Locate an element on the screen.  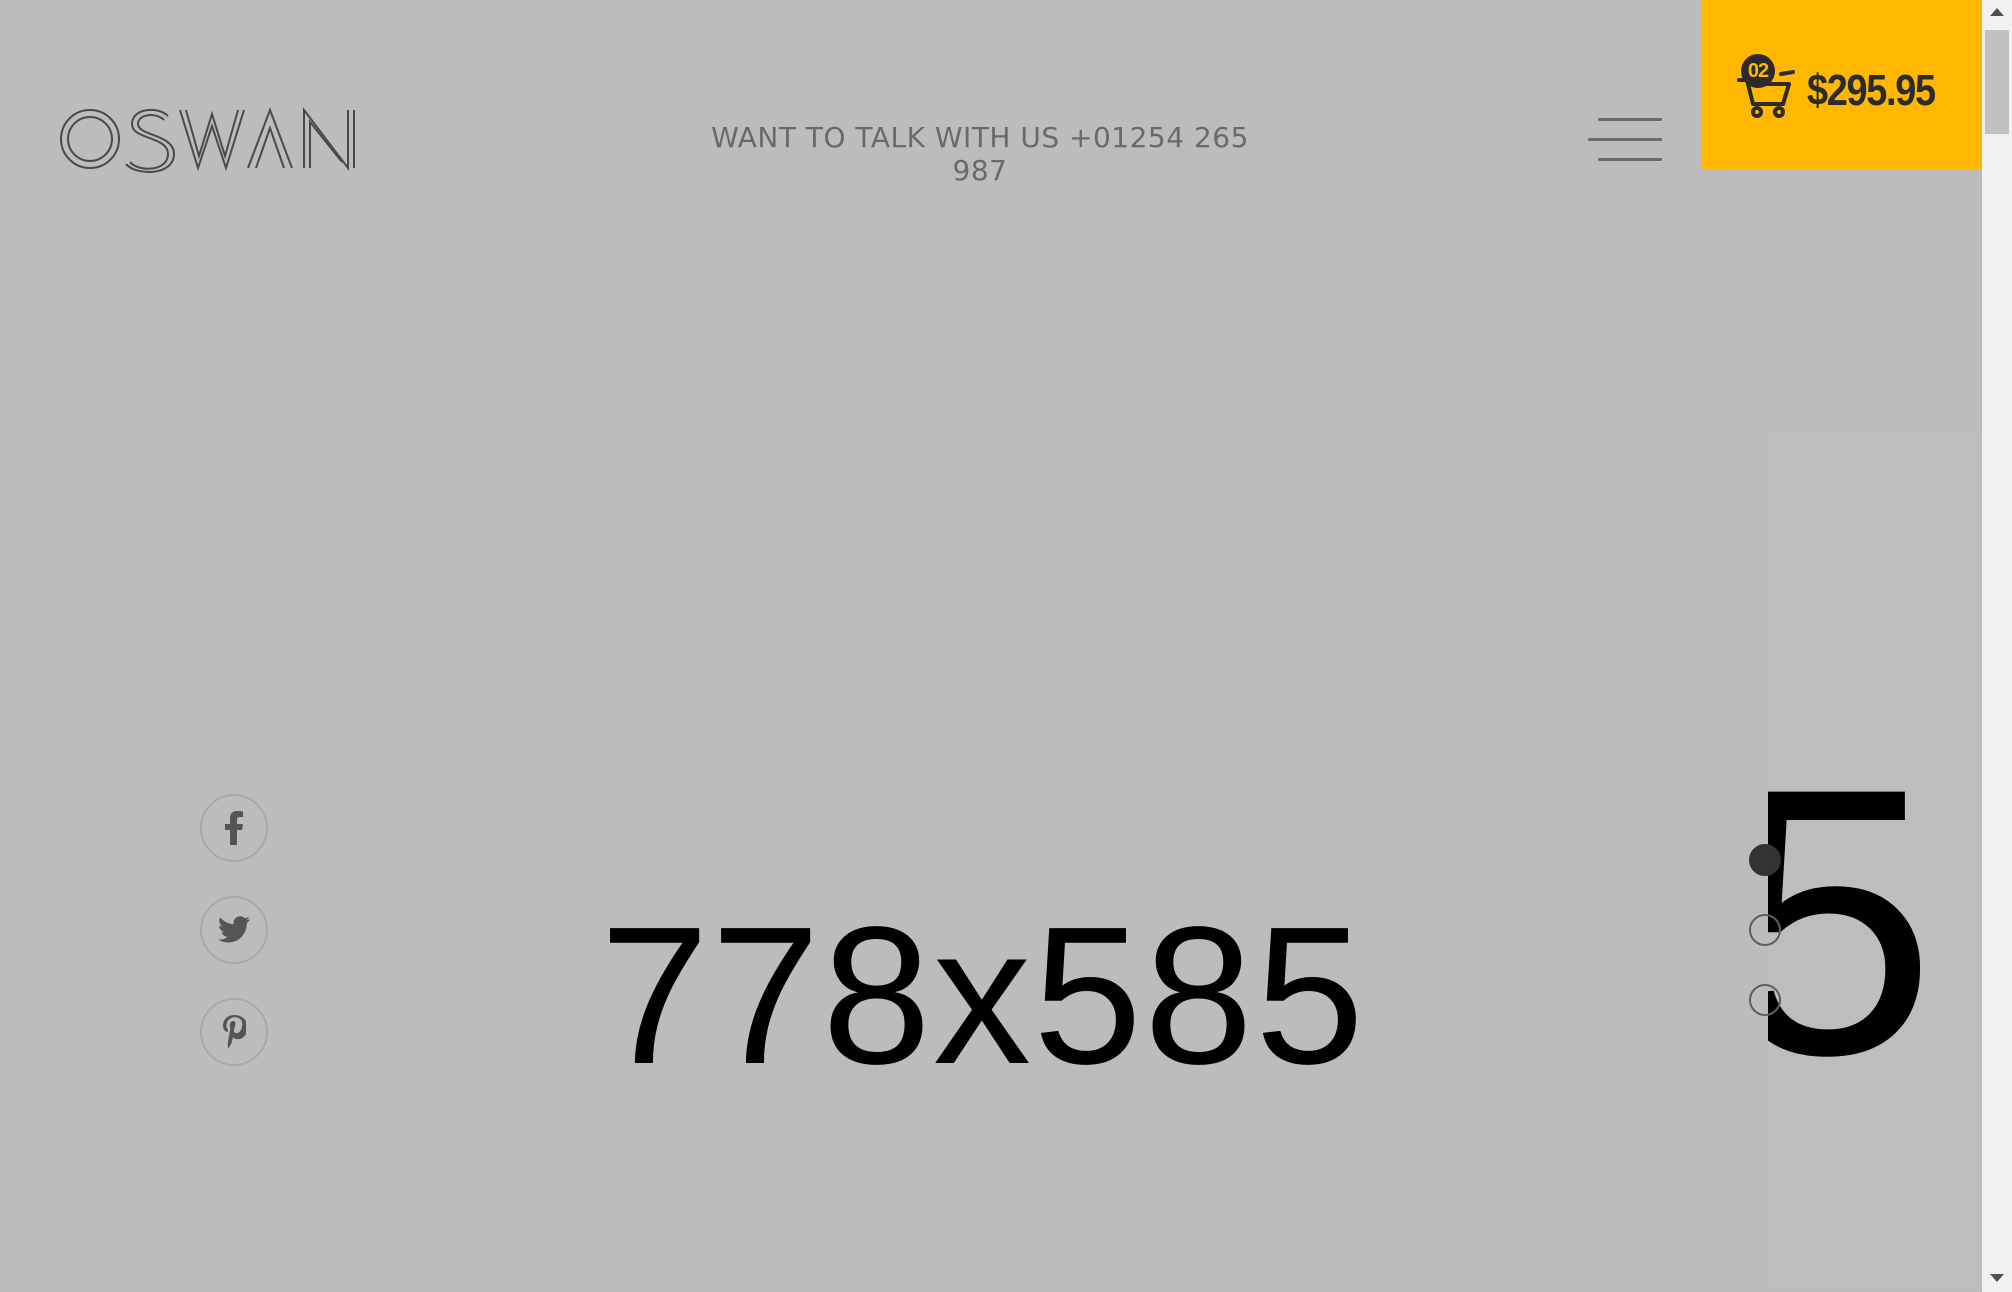
slide-image-placeholder: 778x585 is located at coordinates (983, 995).